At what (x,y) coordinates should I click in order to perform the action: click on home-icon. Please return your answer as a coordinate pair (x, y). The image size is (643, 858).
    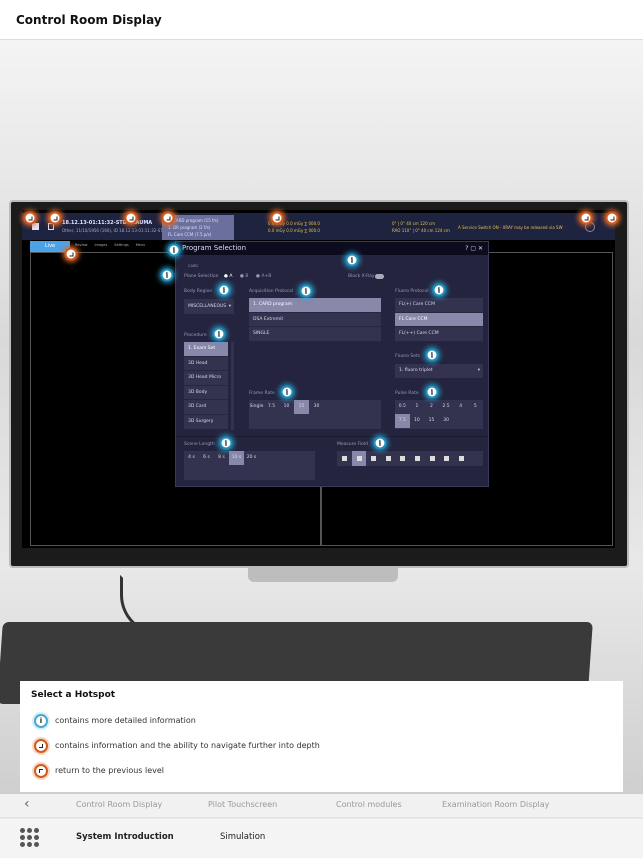
    Looking at the image, I should click on (35, 226).